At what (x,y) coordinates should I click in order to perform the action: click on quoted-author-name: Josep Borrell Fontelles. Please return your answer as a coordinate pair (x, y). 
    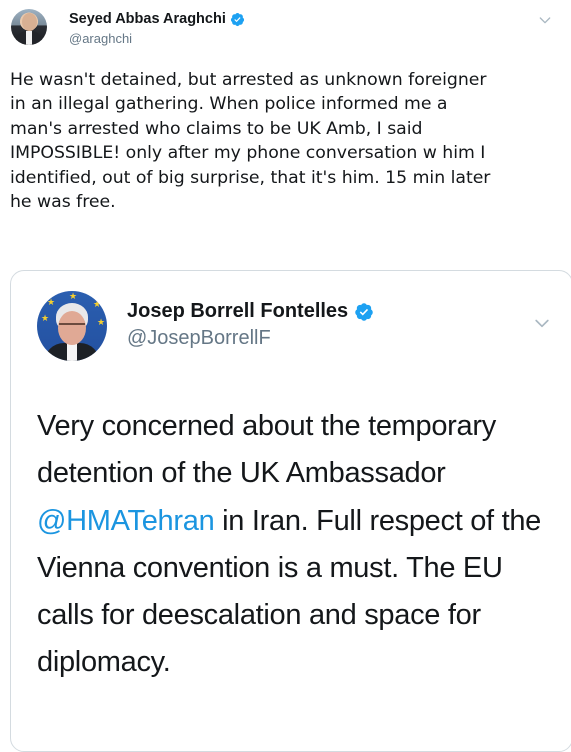
    Looking at the image, I should click on (237, 311).